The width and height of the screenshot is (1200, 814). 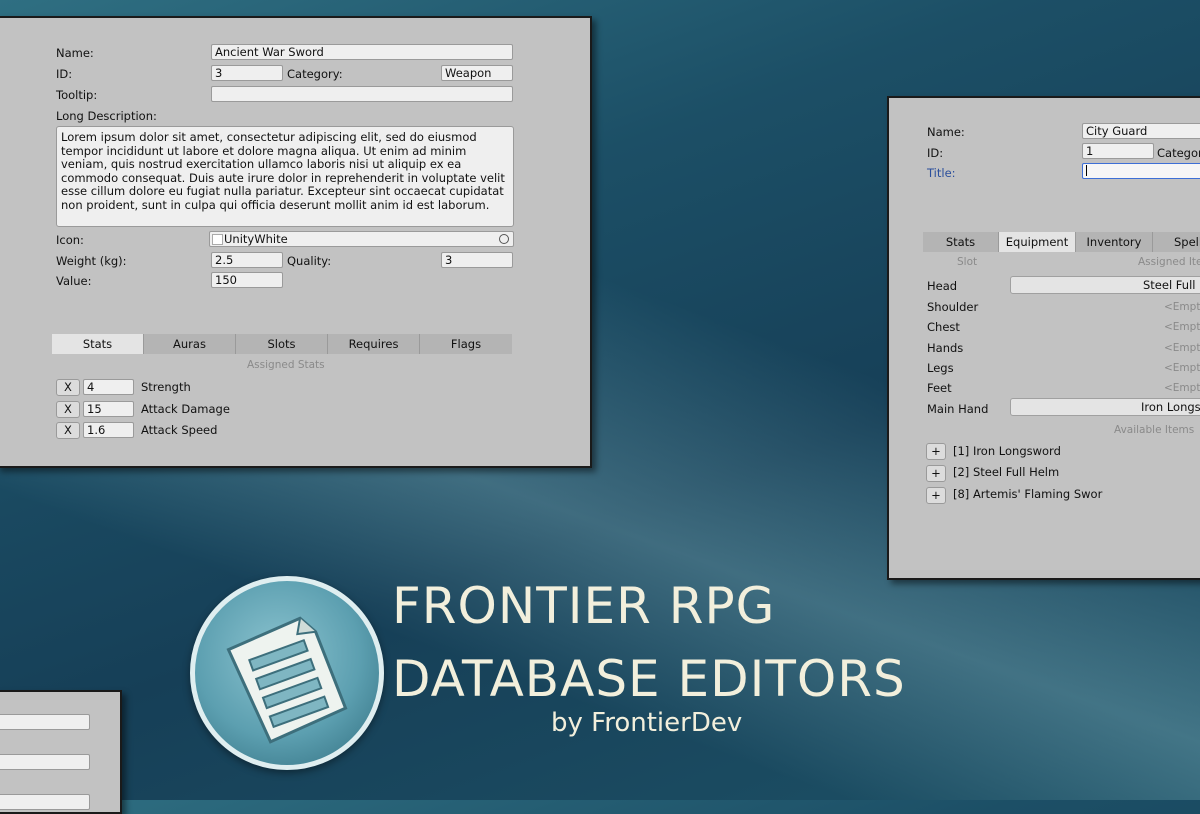 I want to click on assigned-stats-header: Assigned Stats, so click(x=286, y=365).